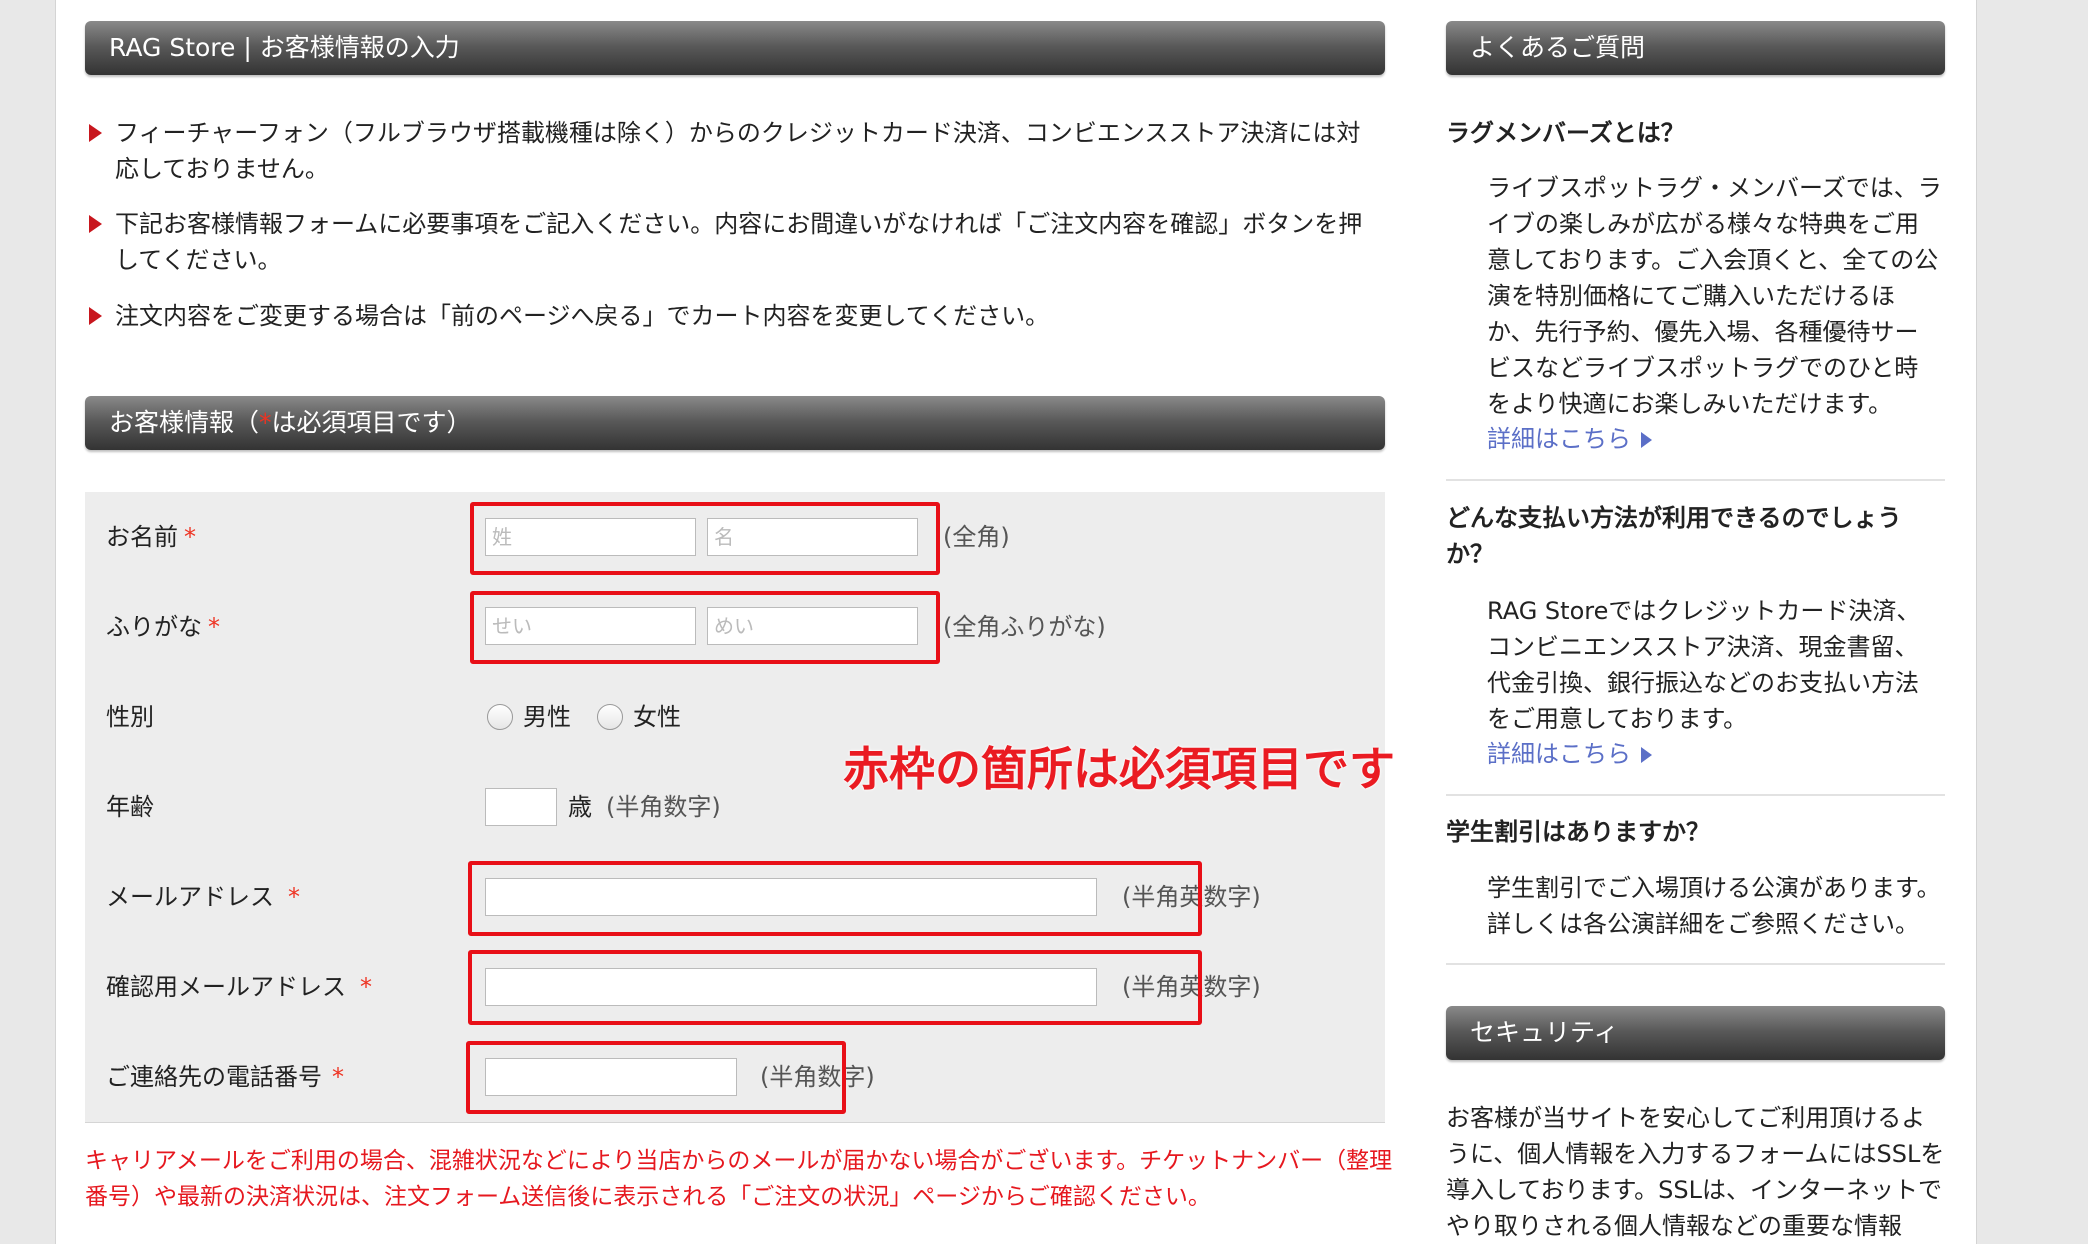  What do you see at coordinates (547, 717) in the screenshot?
I see `male-label: 男性` at bounding box center [547, 717].